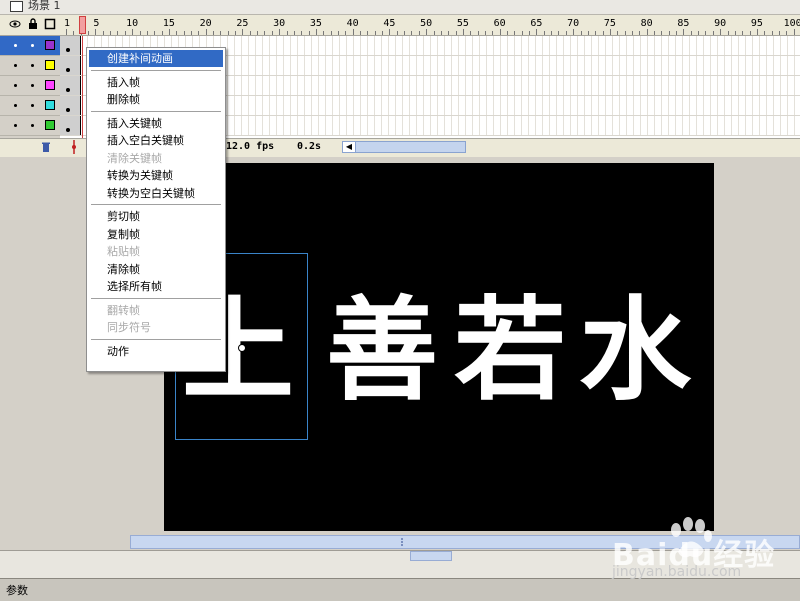 The image size is (800, 601). Describe the element at coordinates (156, 193) in the screenshot. I see `menu-item: 转换为空白关键帧` at that location.